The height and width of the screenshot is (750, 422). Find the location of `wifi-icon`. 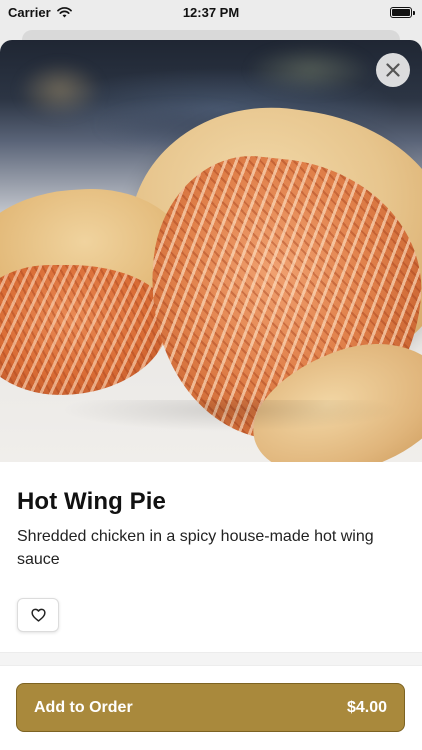

wifi-icon is located at coordinates (64, 11).